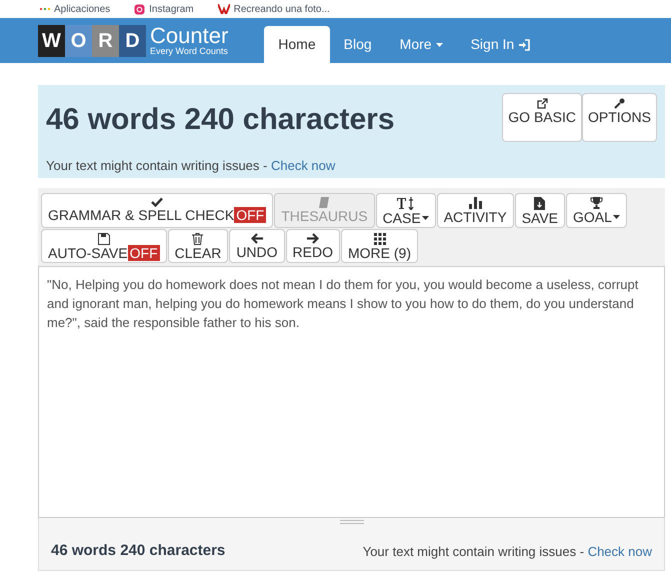 The width and height of the screenshot is (671, 581). I want to click on bookmark-link: Aplicaciones, so click(75, 9).